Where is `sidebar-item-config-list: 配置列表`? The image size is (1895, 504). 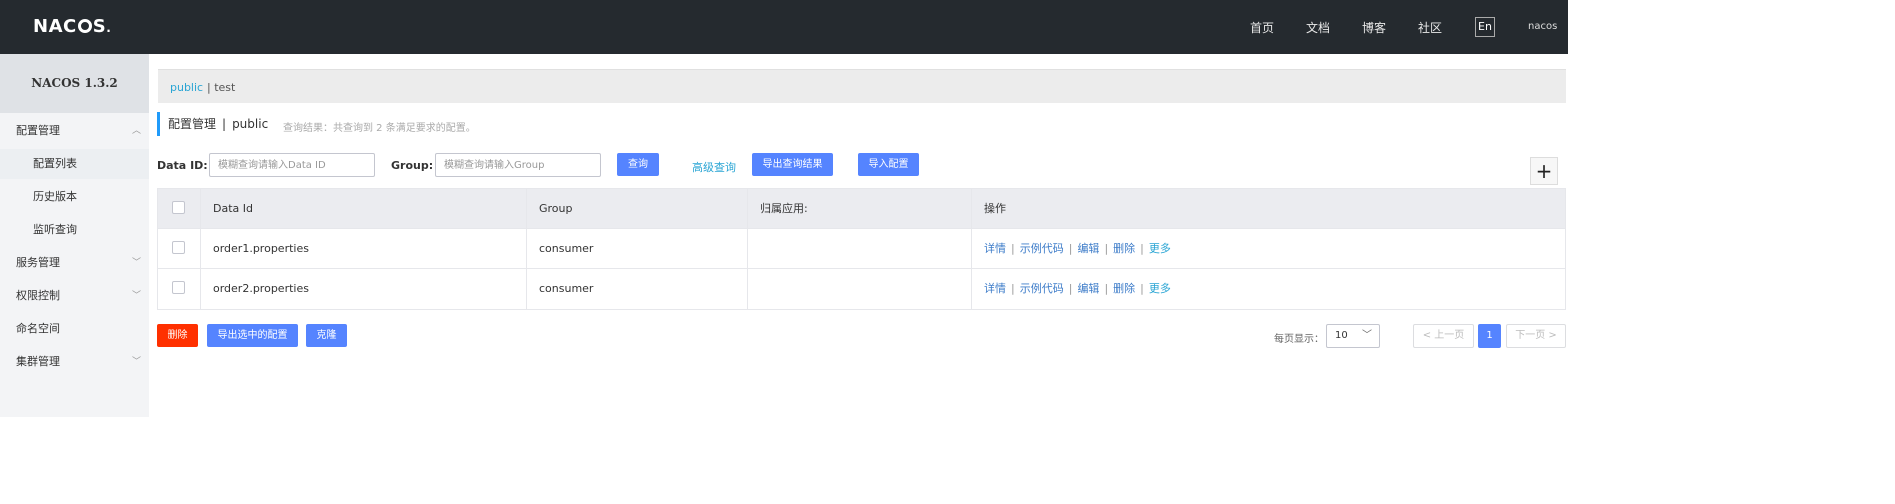
sidebar-item-config-list: 配置列表 is located at coordinates (74, 164).